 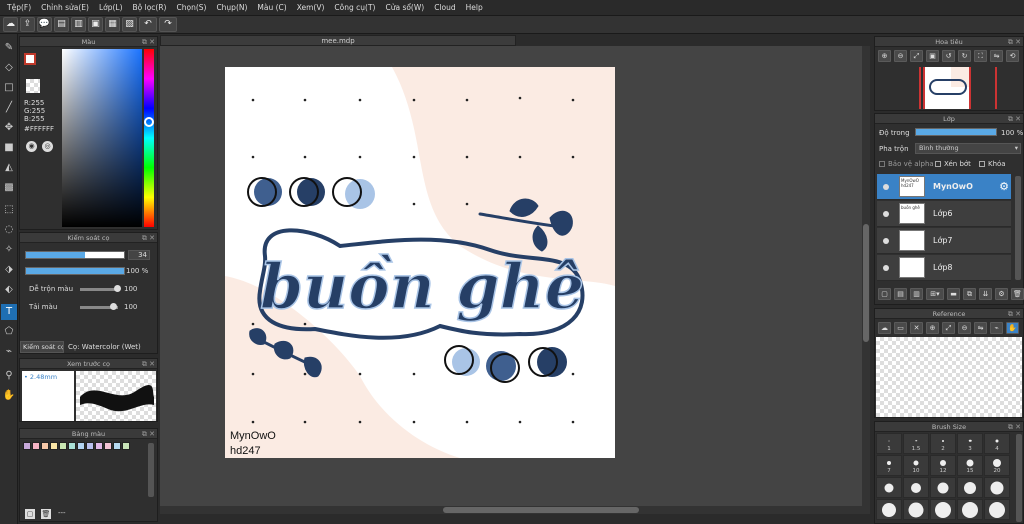 What do you see at coordinates (61, 24) in the screenshot?
I see `chat-icon: ▤` at bounding box center [61, 24].